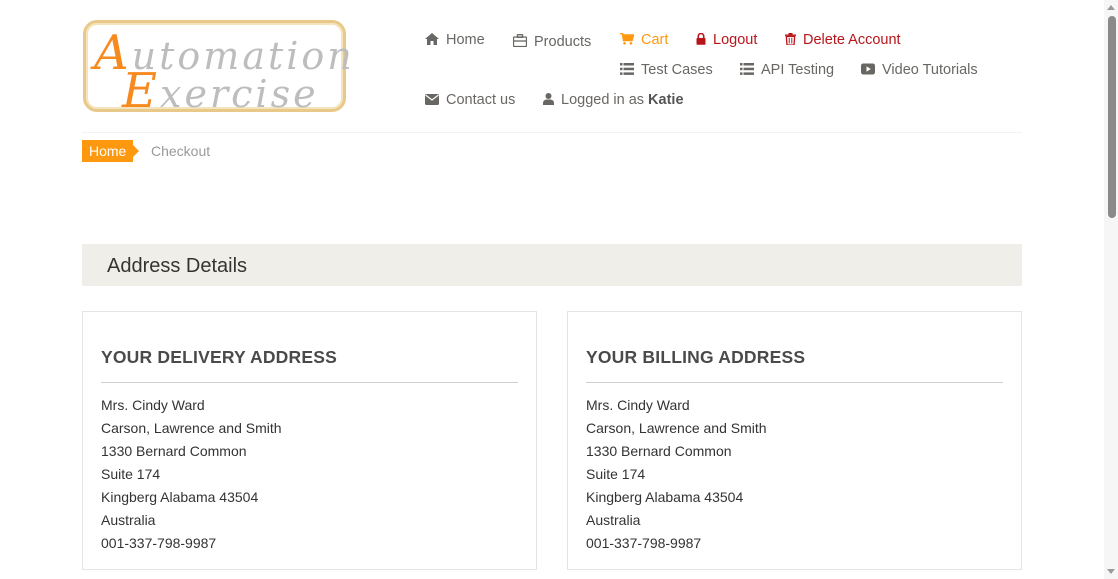 The image size is (1118, 579). Describe the element at coordinates (726, 40) in the screenshot. I see `nav-logout: Logout` at that location.